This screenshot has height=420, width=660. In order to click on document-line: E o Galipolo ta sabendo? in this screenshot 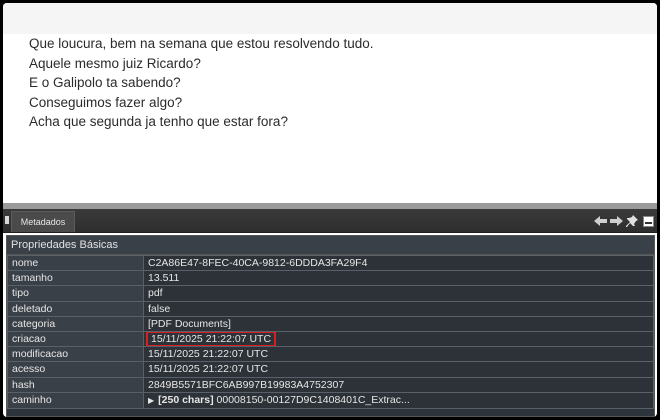, I will do `click(105, 82)`.